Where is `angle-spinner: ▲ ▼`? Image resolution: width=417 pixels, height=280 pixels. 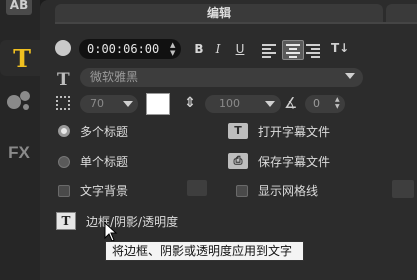 angle-spinner: ▲ ▼ is located at coordinates (337, 103).